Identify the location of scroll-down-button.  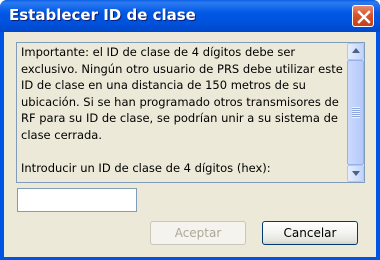
(355, 173).